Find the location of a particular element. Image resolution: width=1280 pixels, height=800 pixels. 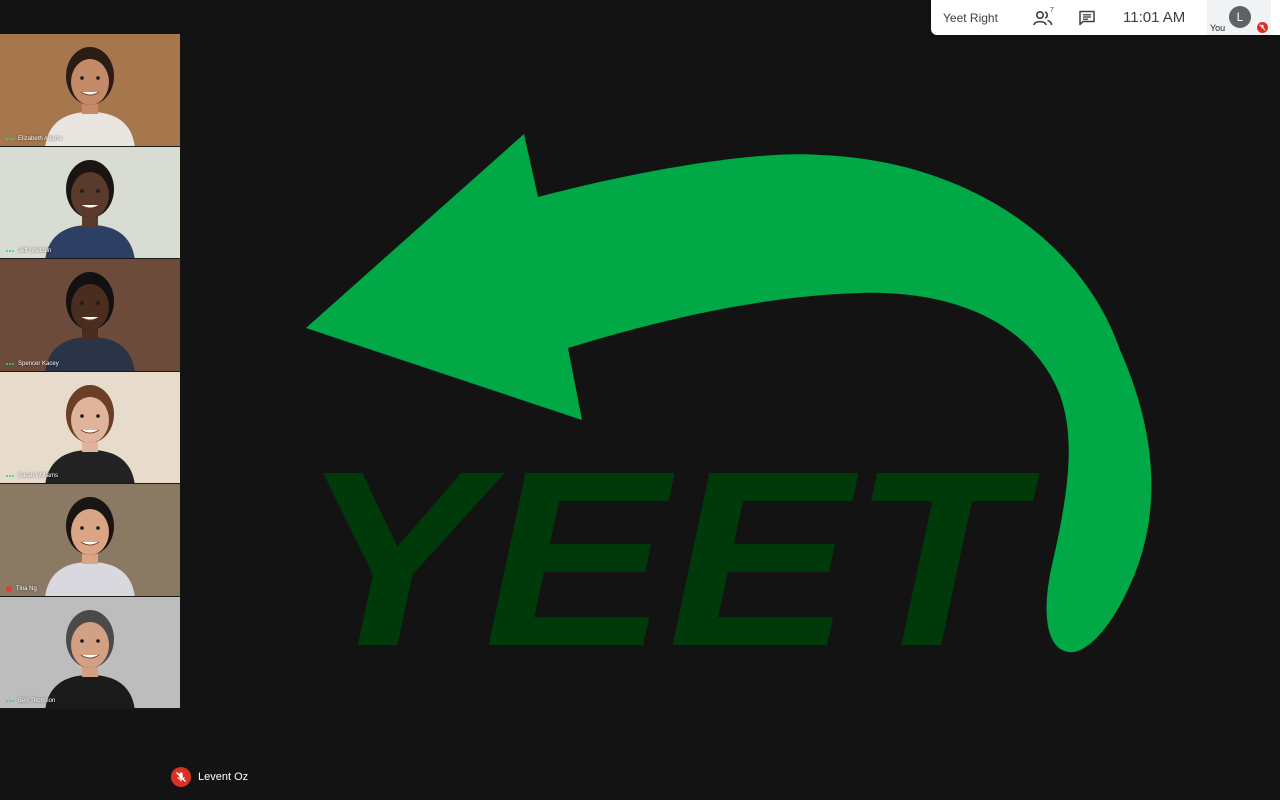

participant-tile: Tina Ng is located at coordinates (90, 540).